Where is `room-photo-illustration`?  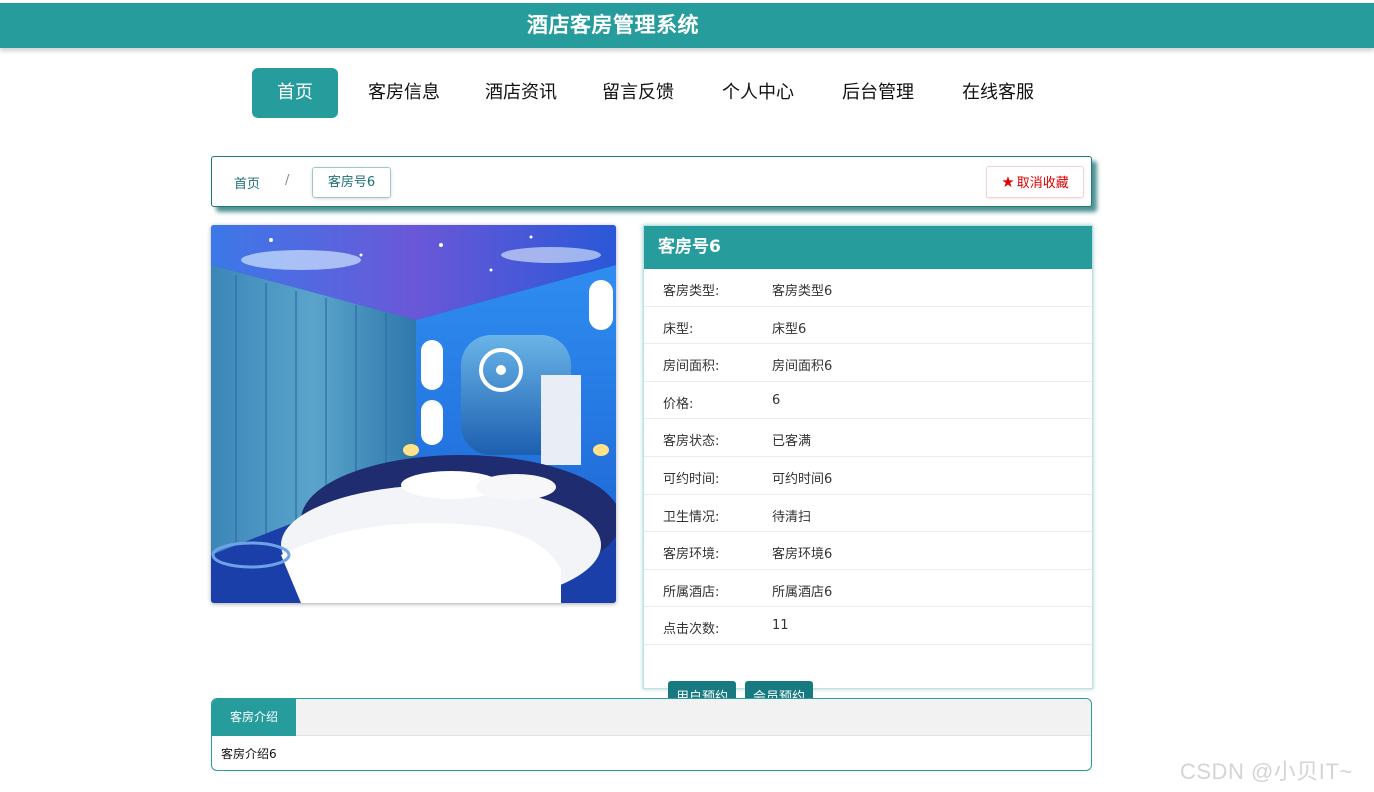 room-photo-illustration is located at coordinates (413, 414).